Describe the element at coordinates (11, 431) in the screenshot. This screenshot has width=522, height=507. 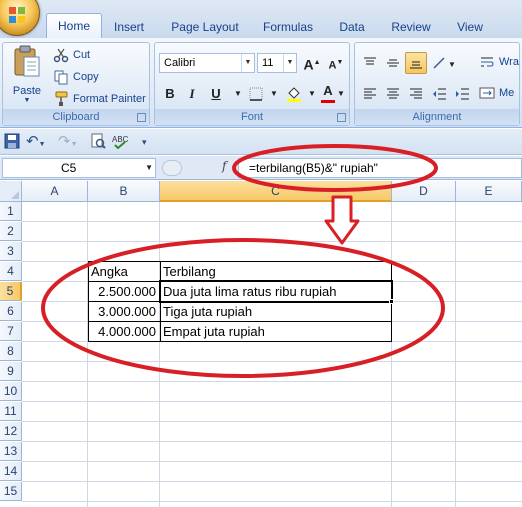
I see `row-header-12: 12` at that location.